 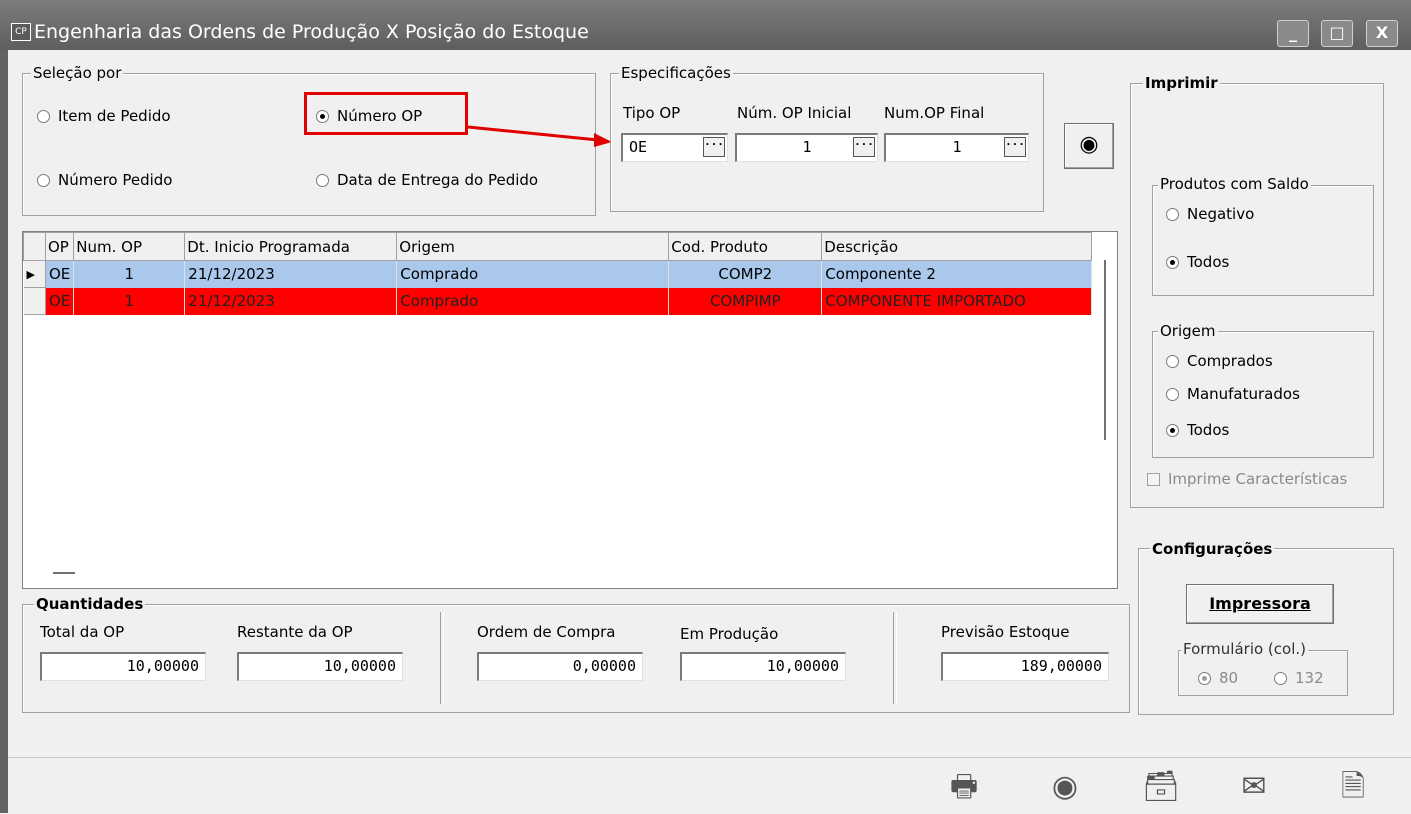 What do you see at coordinates (729, 634) in the screenshot?
I see `em-producao-label: Em Produção` at bounding box center [729, 634].